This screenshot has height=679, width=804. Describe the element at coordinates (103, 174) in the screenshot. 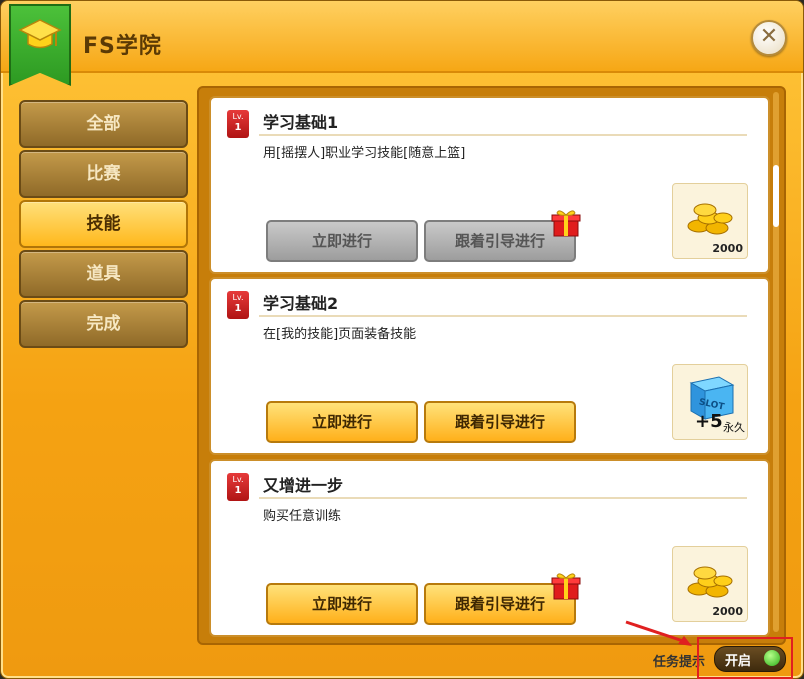

I see `tab-match: 比赛` at that location.